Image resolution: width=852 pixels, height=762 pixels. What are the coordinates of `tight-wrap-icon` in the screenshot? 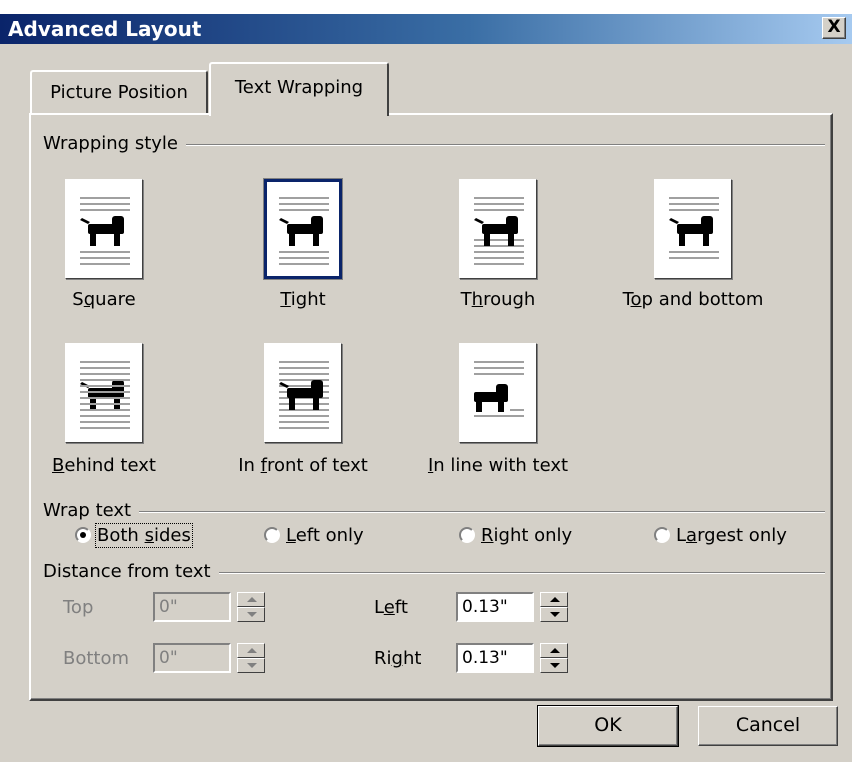 It's located at (304, 231).